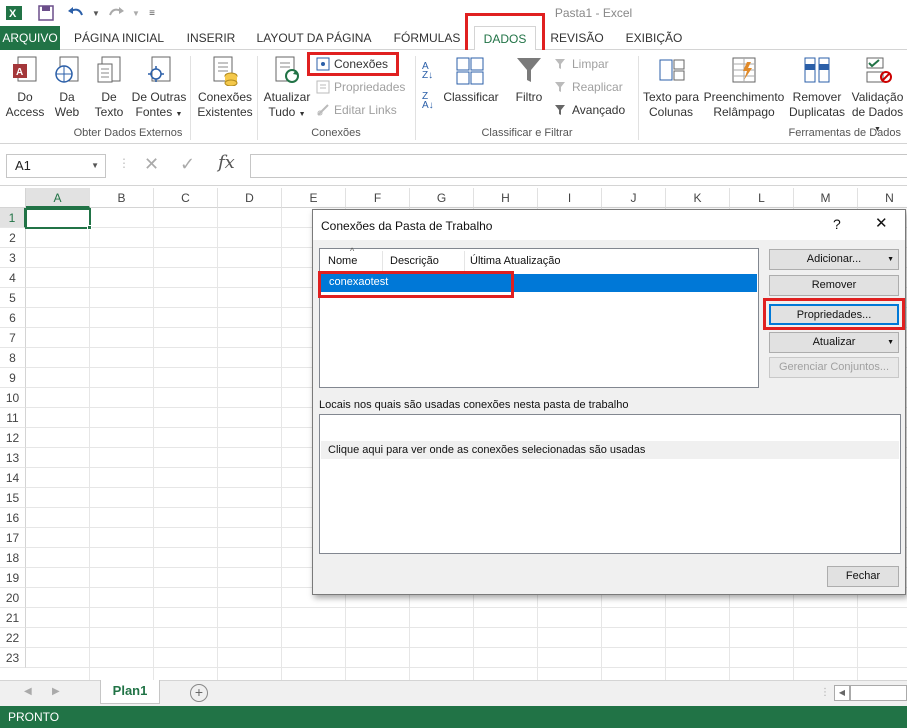 This screenshot has height=728, width=907. I want to click on propriedades-ribbon-button: Propriedades, so click(359, 87).